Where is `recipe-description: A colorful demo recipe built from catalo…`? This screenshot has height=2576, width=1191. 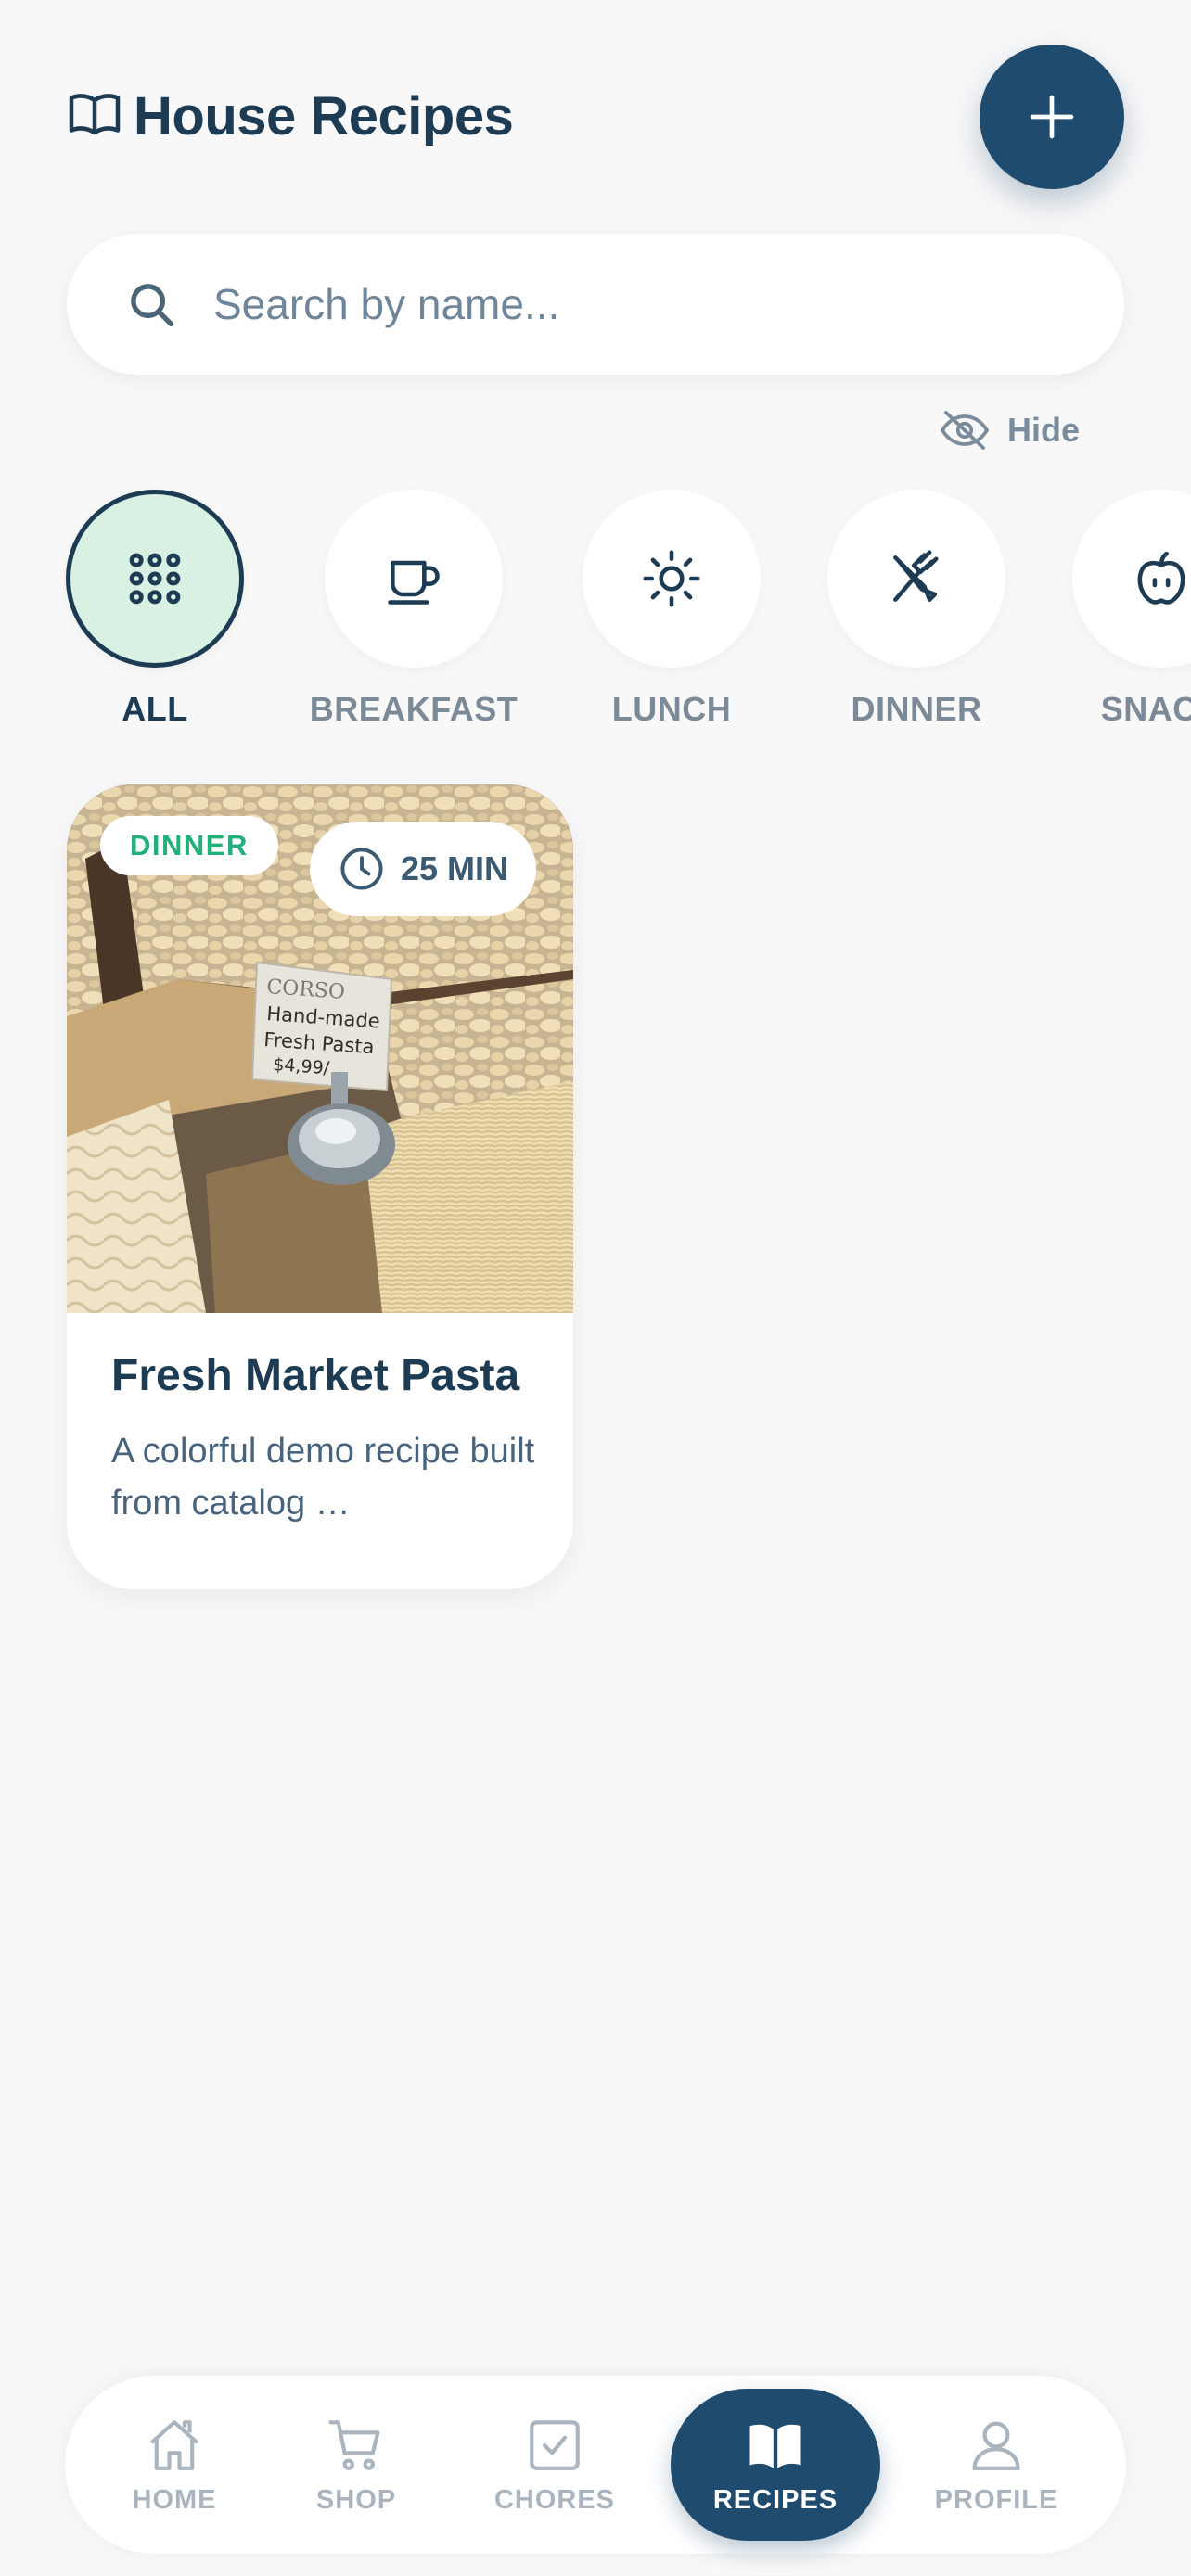
recipe-description: A colorful demo recipe built from catalo… is located at coordinates (323, 1478).